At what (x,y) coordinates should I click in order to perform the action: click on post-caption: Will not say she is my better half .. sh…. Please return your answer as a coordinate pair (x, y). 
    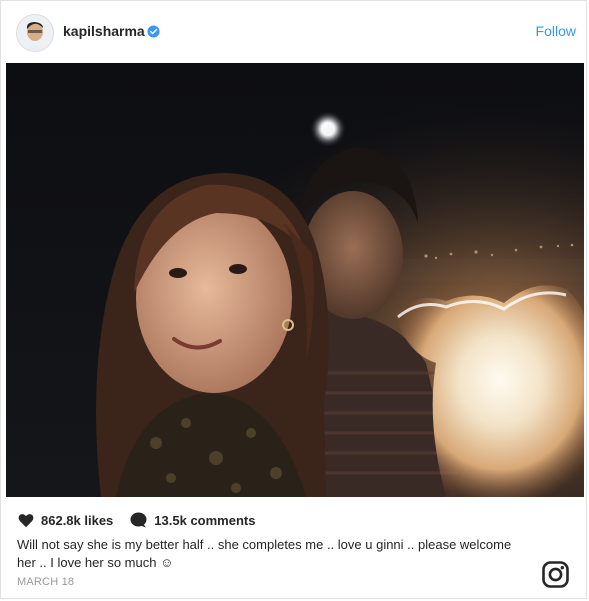
    Looking at the image, I should click on (264, 553).